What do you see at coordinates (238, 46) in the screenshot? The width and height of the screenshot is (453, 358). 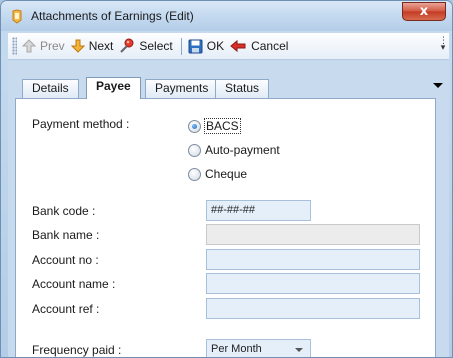 I see `undo-arrow-icon` at bounding box center [238, 46].